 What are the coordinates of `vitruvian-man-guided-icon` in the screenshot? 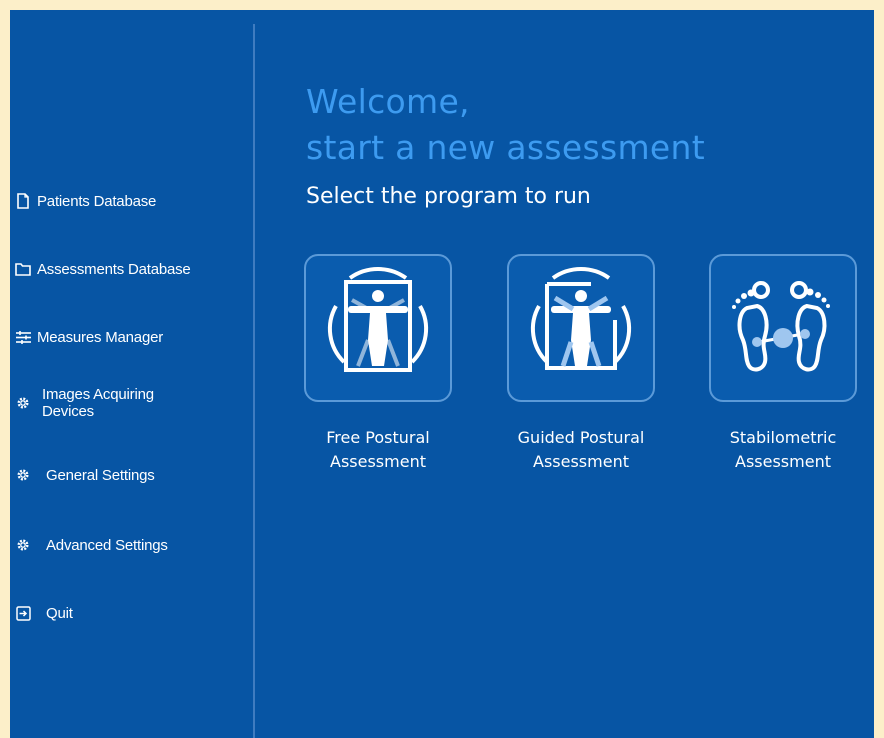 It's located at (581, 328).